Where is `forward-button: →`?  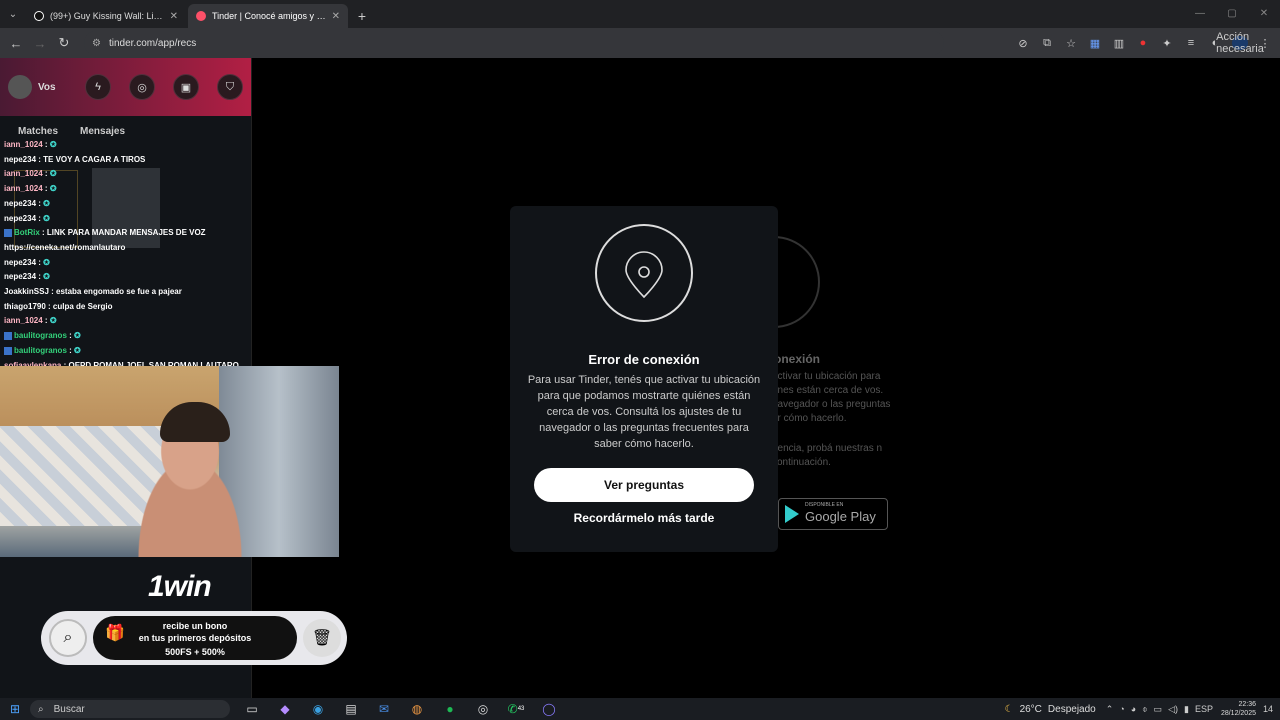 forward-button: → is located at coordinates (40, 43).